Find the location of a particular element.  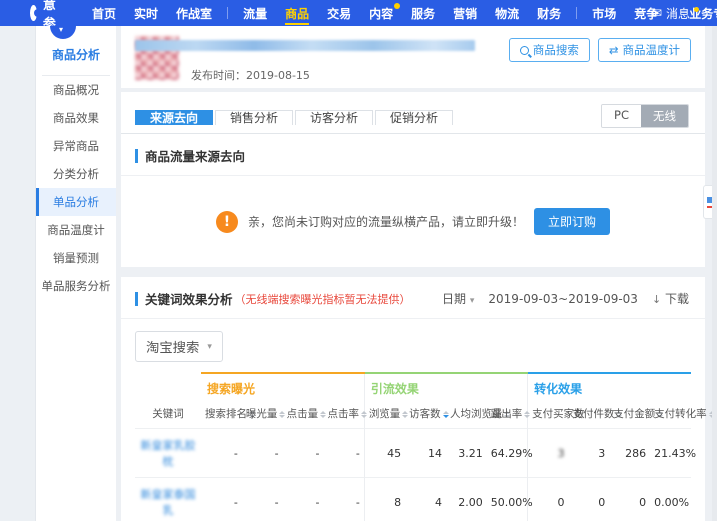

nav-item-流量: 流量 is located at coordinates (255, 13).